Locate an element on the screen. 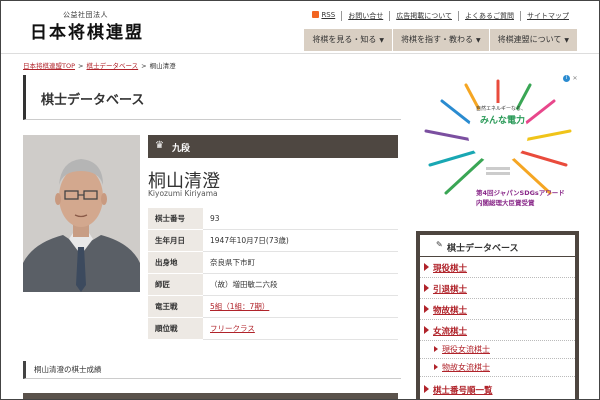  rss-icon is located at coordinates (316, 14).